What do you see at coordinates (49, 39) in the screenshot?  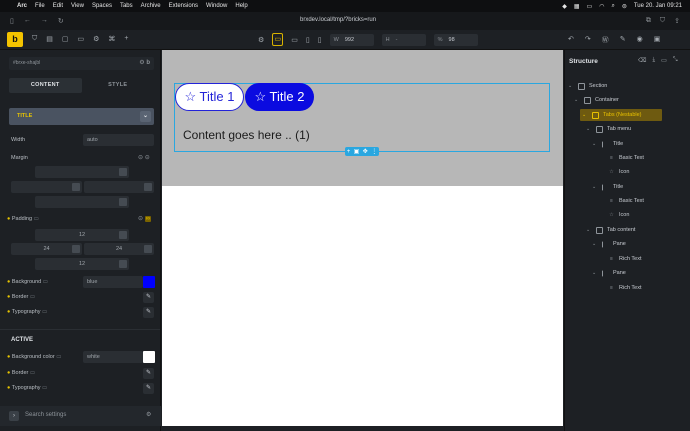 I see `structure-icon: ▤` at bounding box center [49, 39].